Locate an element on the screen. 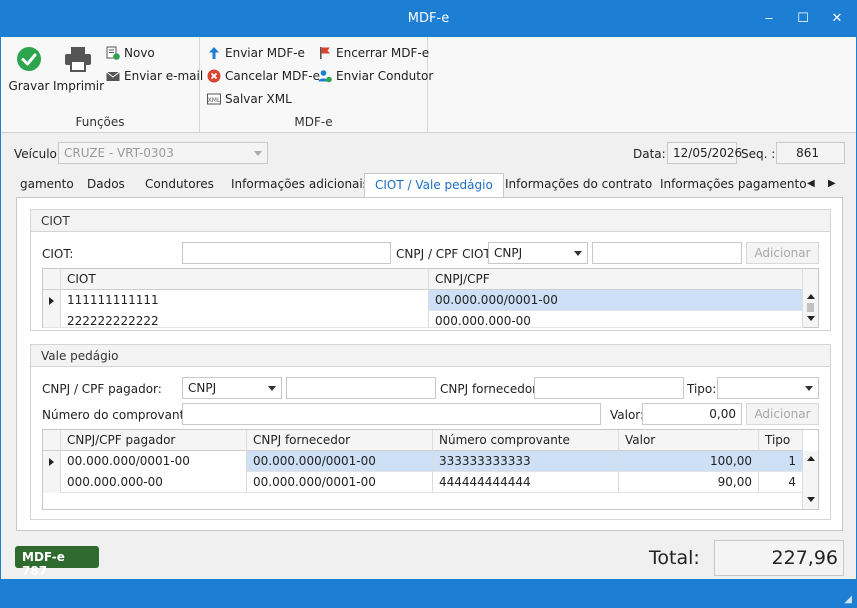  vale-add-button: Adicionar is located at coordinates (782, 414).